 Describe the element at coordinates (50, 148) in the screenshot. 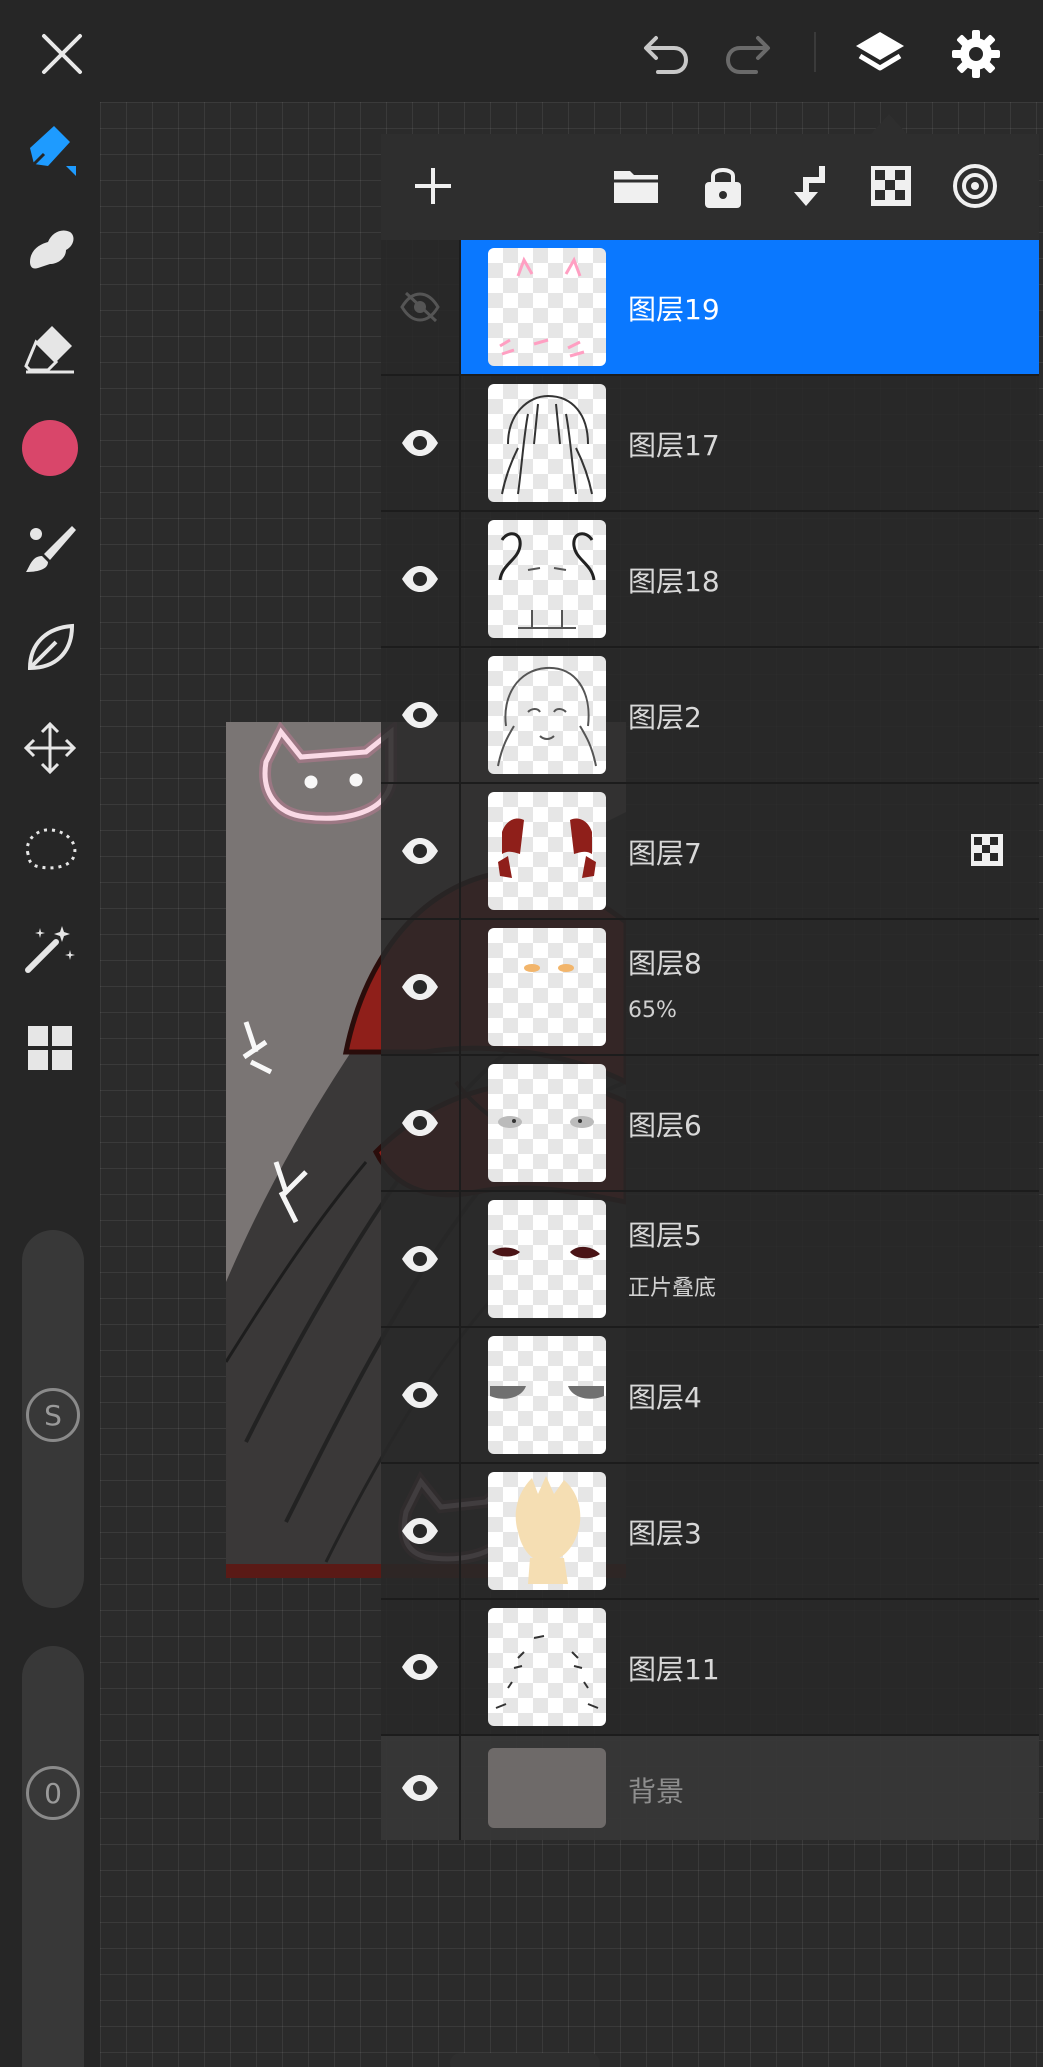

I see `pen-tool` at that location.